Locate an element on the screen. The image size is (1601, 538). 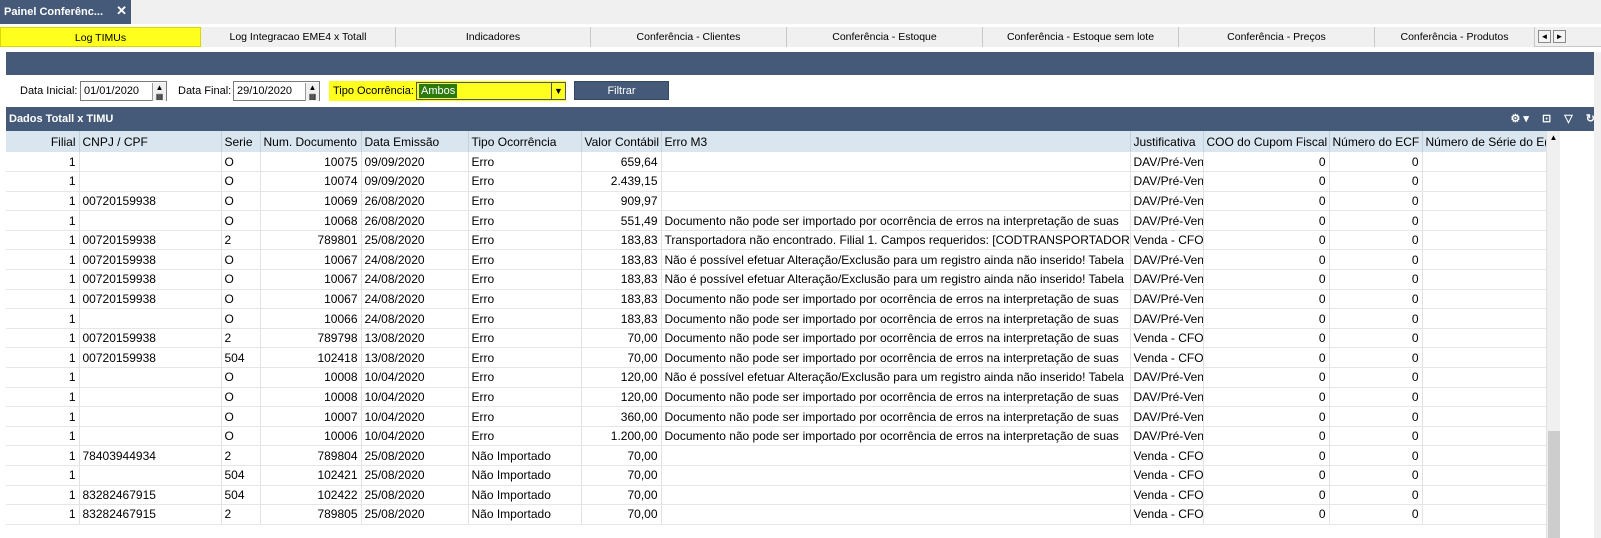
tab-conferencia-clientes: Conferência - Clientes is located at coordinates (689, 37).